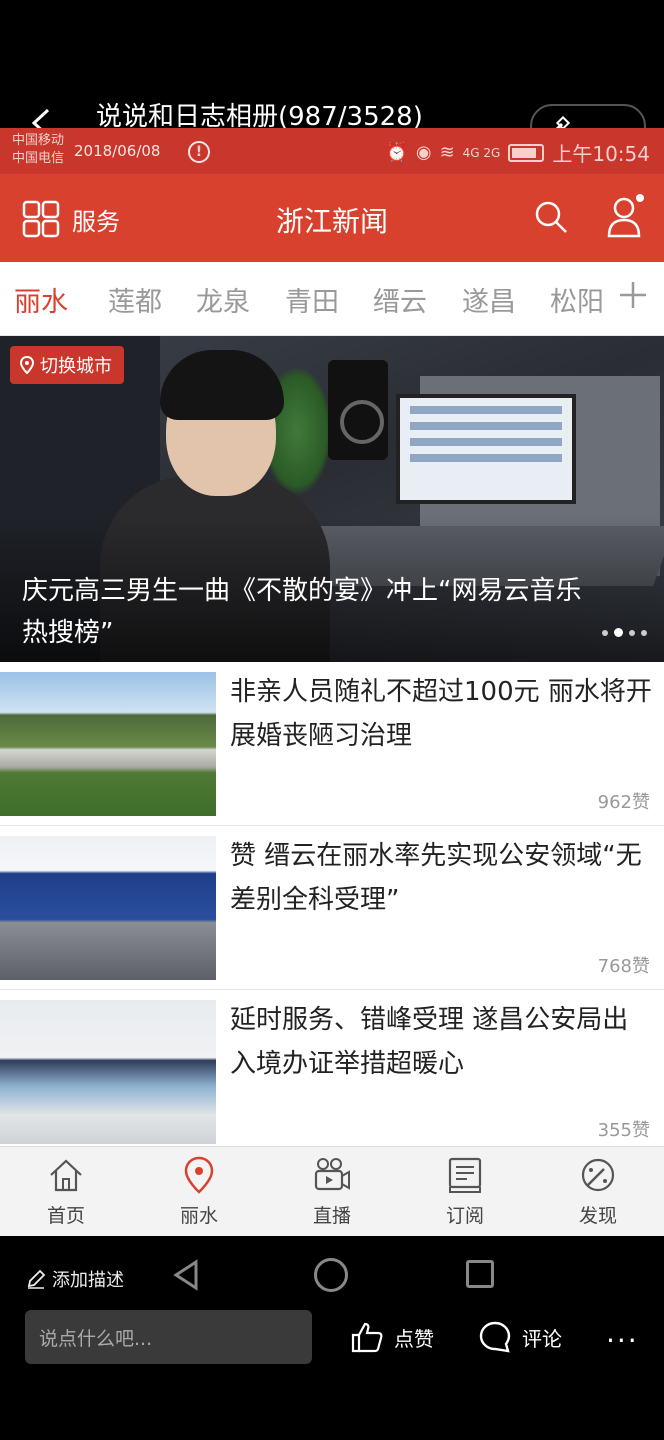 Image resolution: width=664 pixels, height=1440 pixels. What do you see at coordinates (601, 154) in the screenshot?
I see `clock-text: 上午10:54` at bounding box center [601, 154].